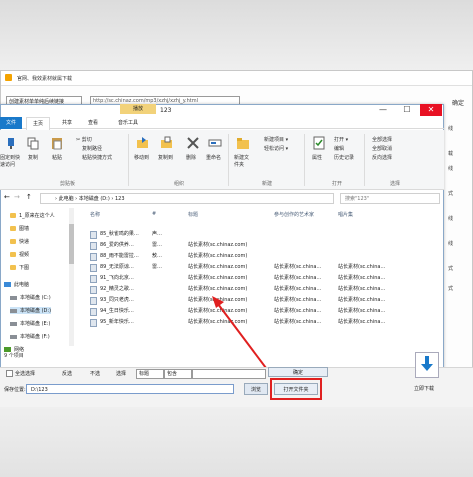 The height and width of the screenshot is (477, 473). What do you see at coordinates (229, 374) in the screenshot?
I see `filter-input` at bounding box center [229, 374].